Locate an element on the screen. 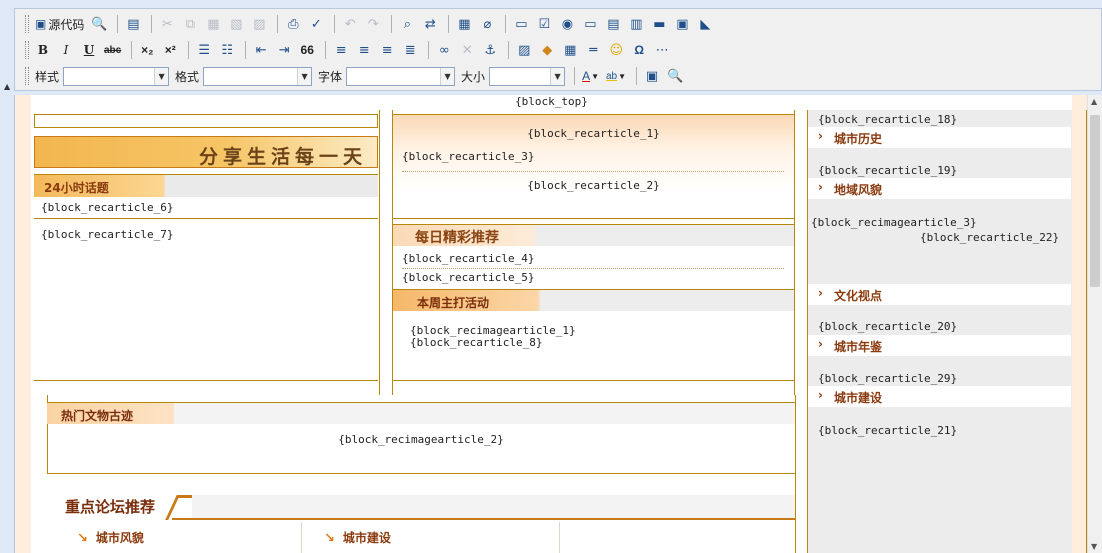 The image size is (1102, 553). table-icon: ▦ is located at coordinates (570, 50).